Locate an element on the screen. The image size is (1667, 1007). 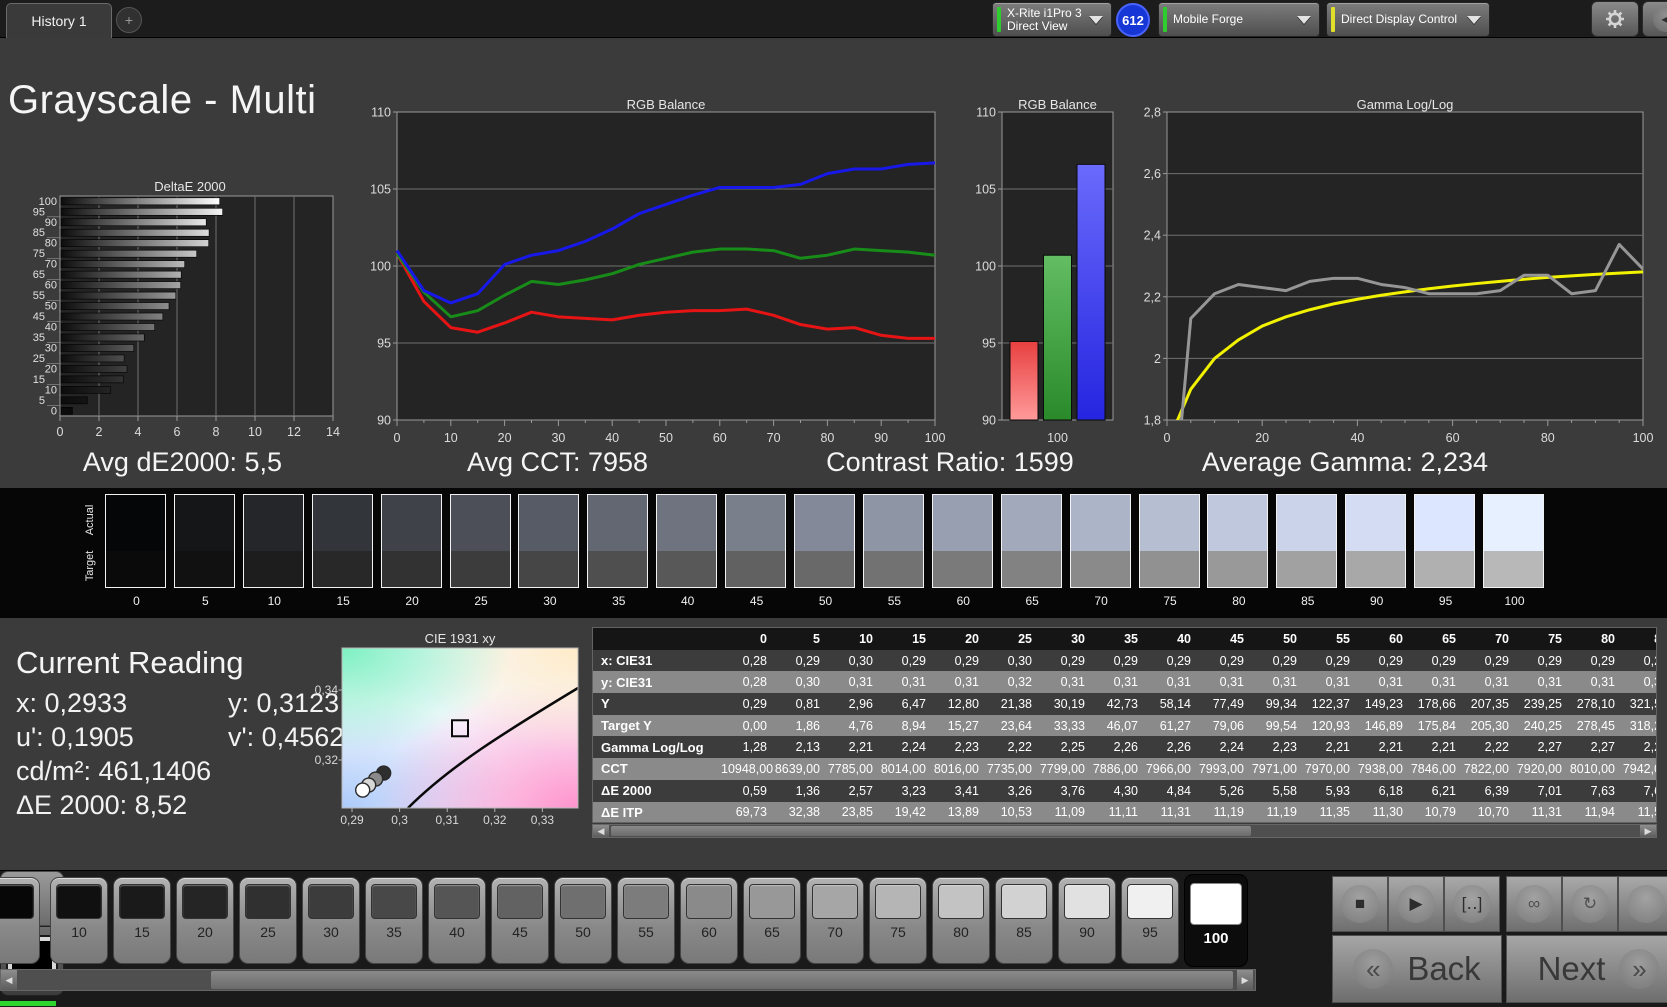
next-button: Next » is located at coordinates (1586, 969).